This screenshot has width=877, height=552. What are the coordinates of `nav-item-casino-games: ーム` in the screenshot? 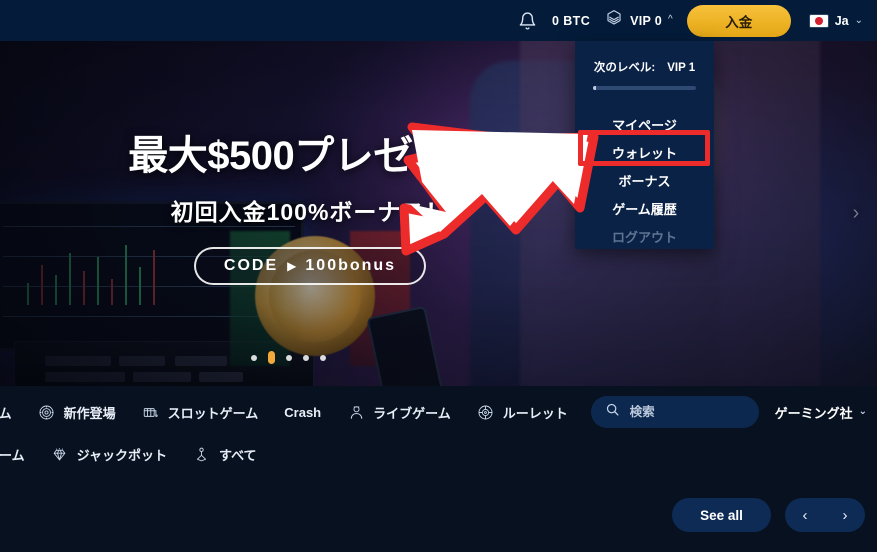 It's located at (12, 412).